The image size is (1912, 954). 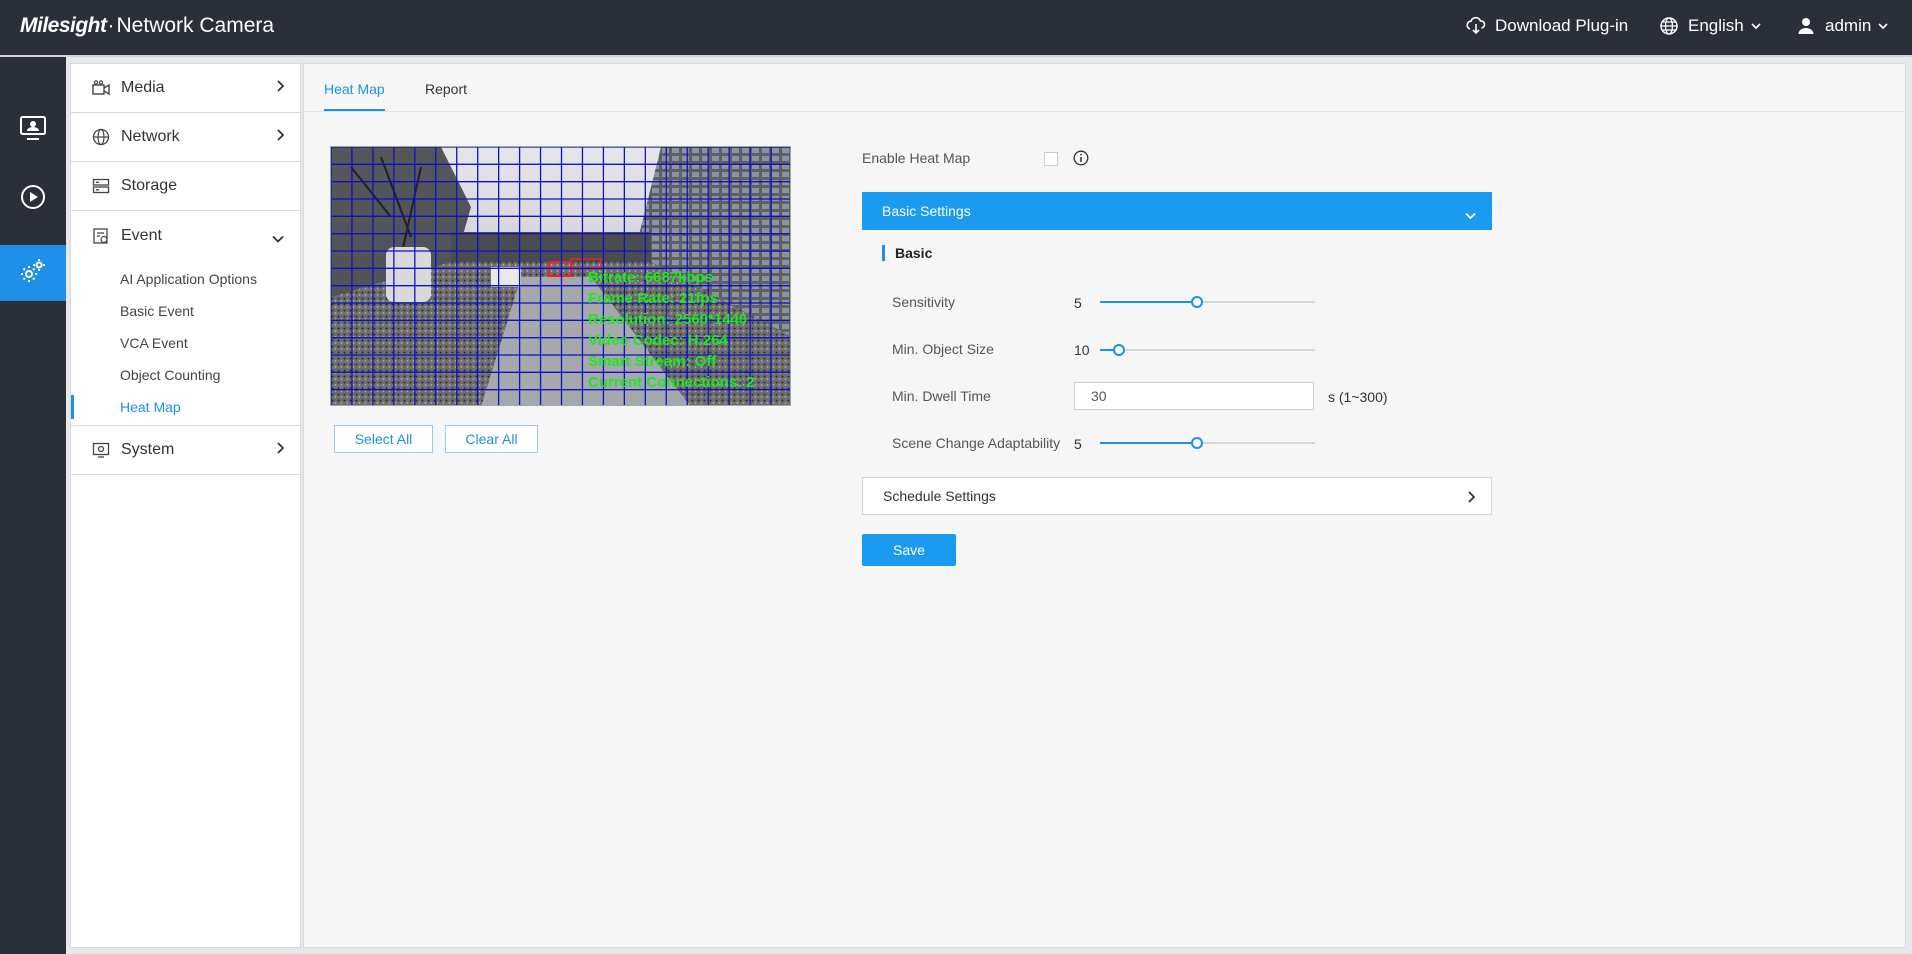 What do you see at coordinates (185, 88) in the screenshot?
I see `menu-item-media: Media` at bounding box center [185, 88].